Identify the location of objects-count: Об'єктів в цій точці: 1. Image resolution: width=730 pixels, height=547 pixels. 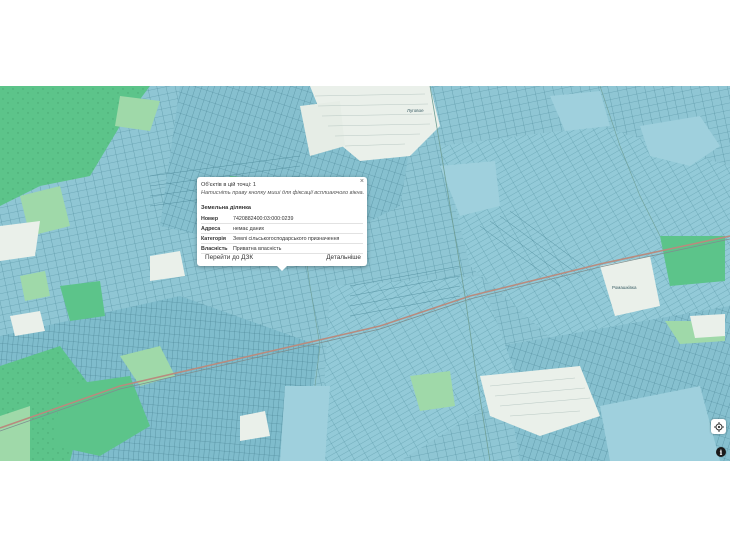
(229, 185).